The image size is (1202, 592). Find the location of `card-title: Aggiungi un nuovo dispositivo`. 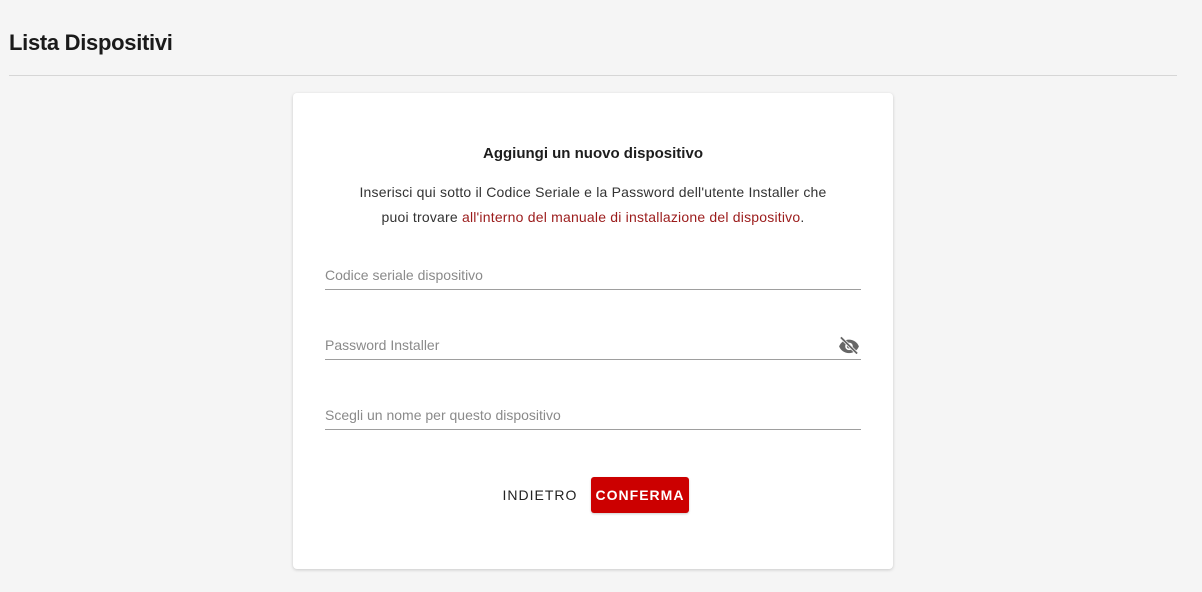

card-title: Aggiungi un nuovo dispositivo is located at coordinates (593, 153).